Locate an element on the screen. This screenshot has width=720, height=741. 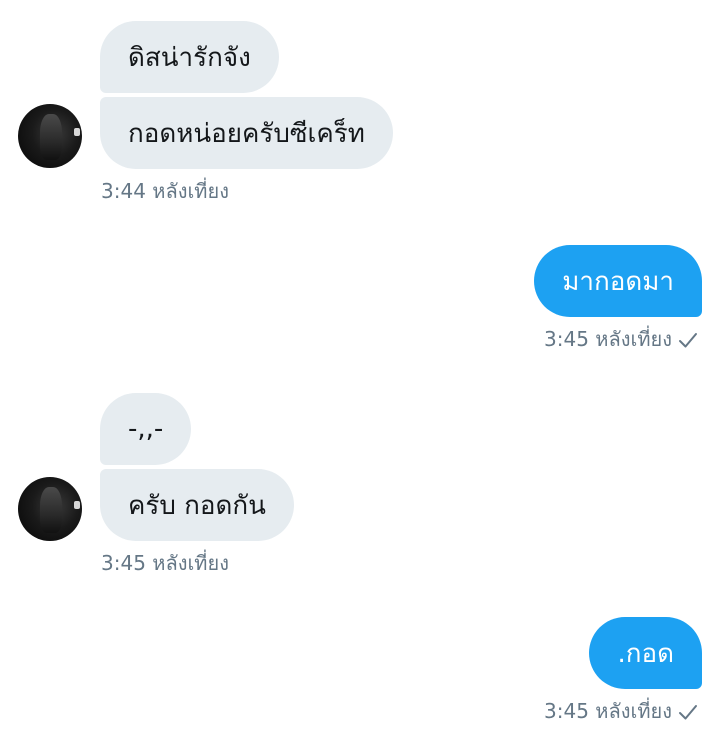
message-text: .กอด is located at coordinates (645, 653).